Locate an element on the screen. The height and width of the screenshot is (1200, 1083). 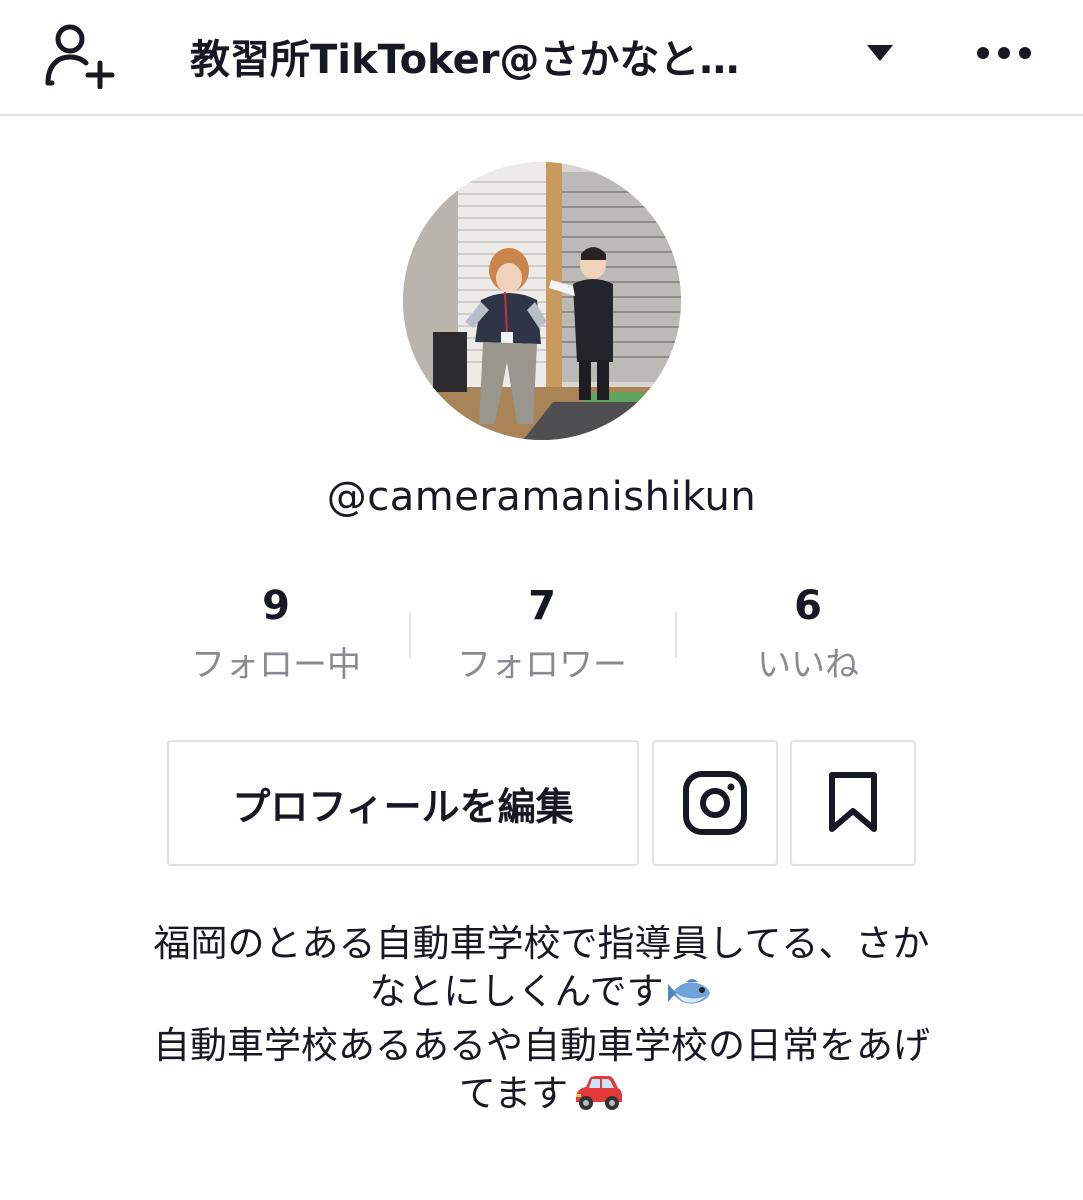
bio-text: てます is located at coordinates (513, 1093).